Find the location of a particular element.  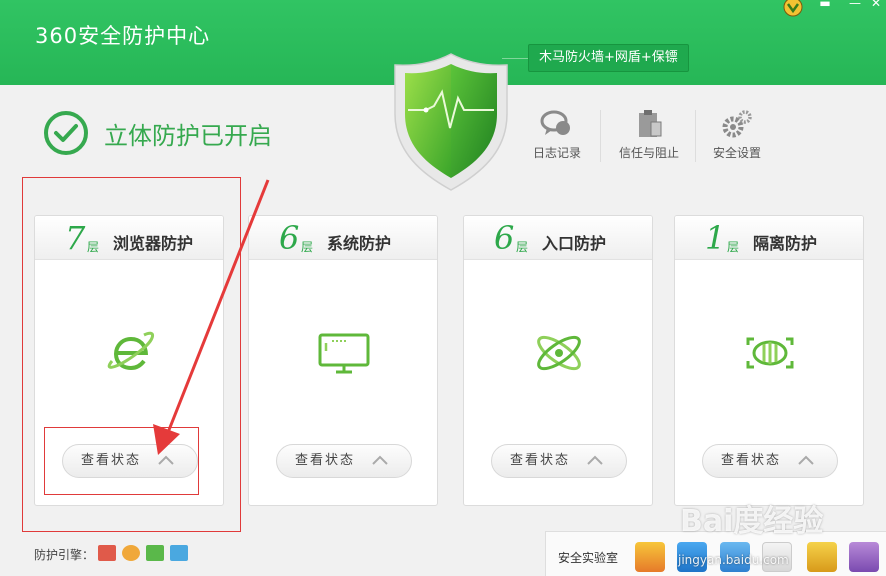

card-system-protection: 6 层 系统防护 查看状态 is located at coordinates (343, 360).